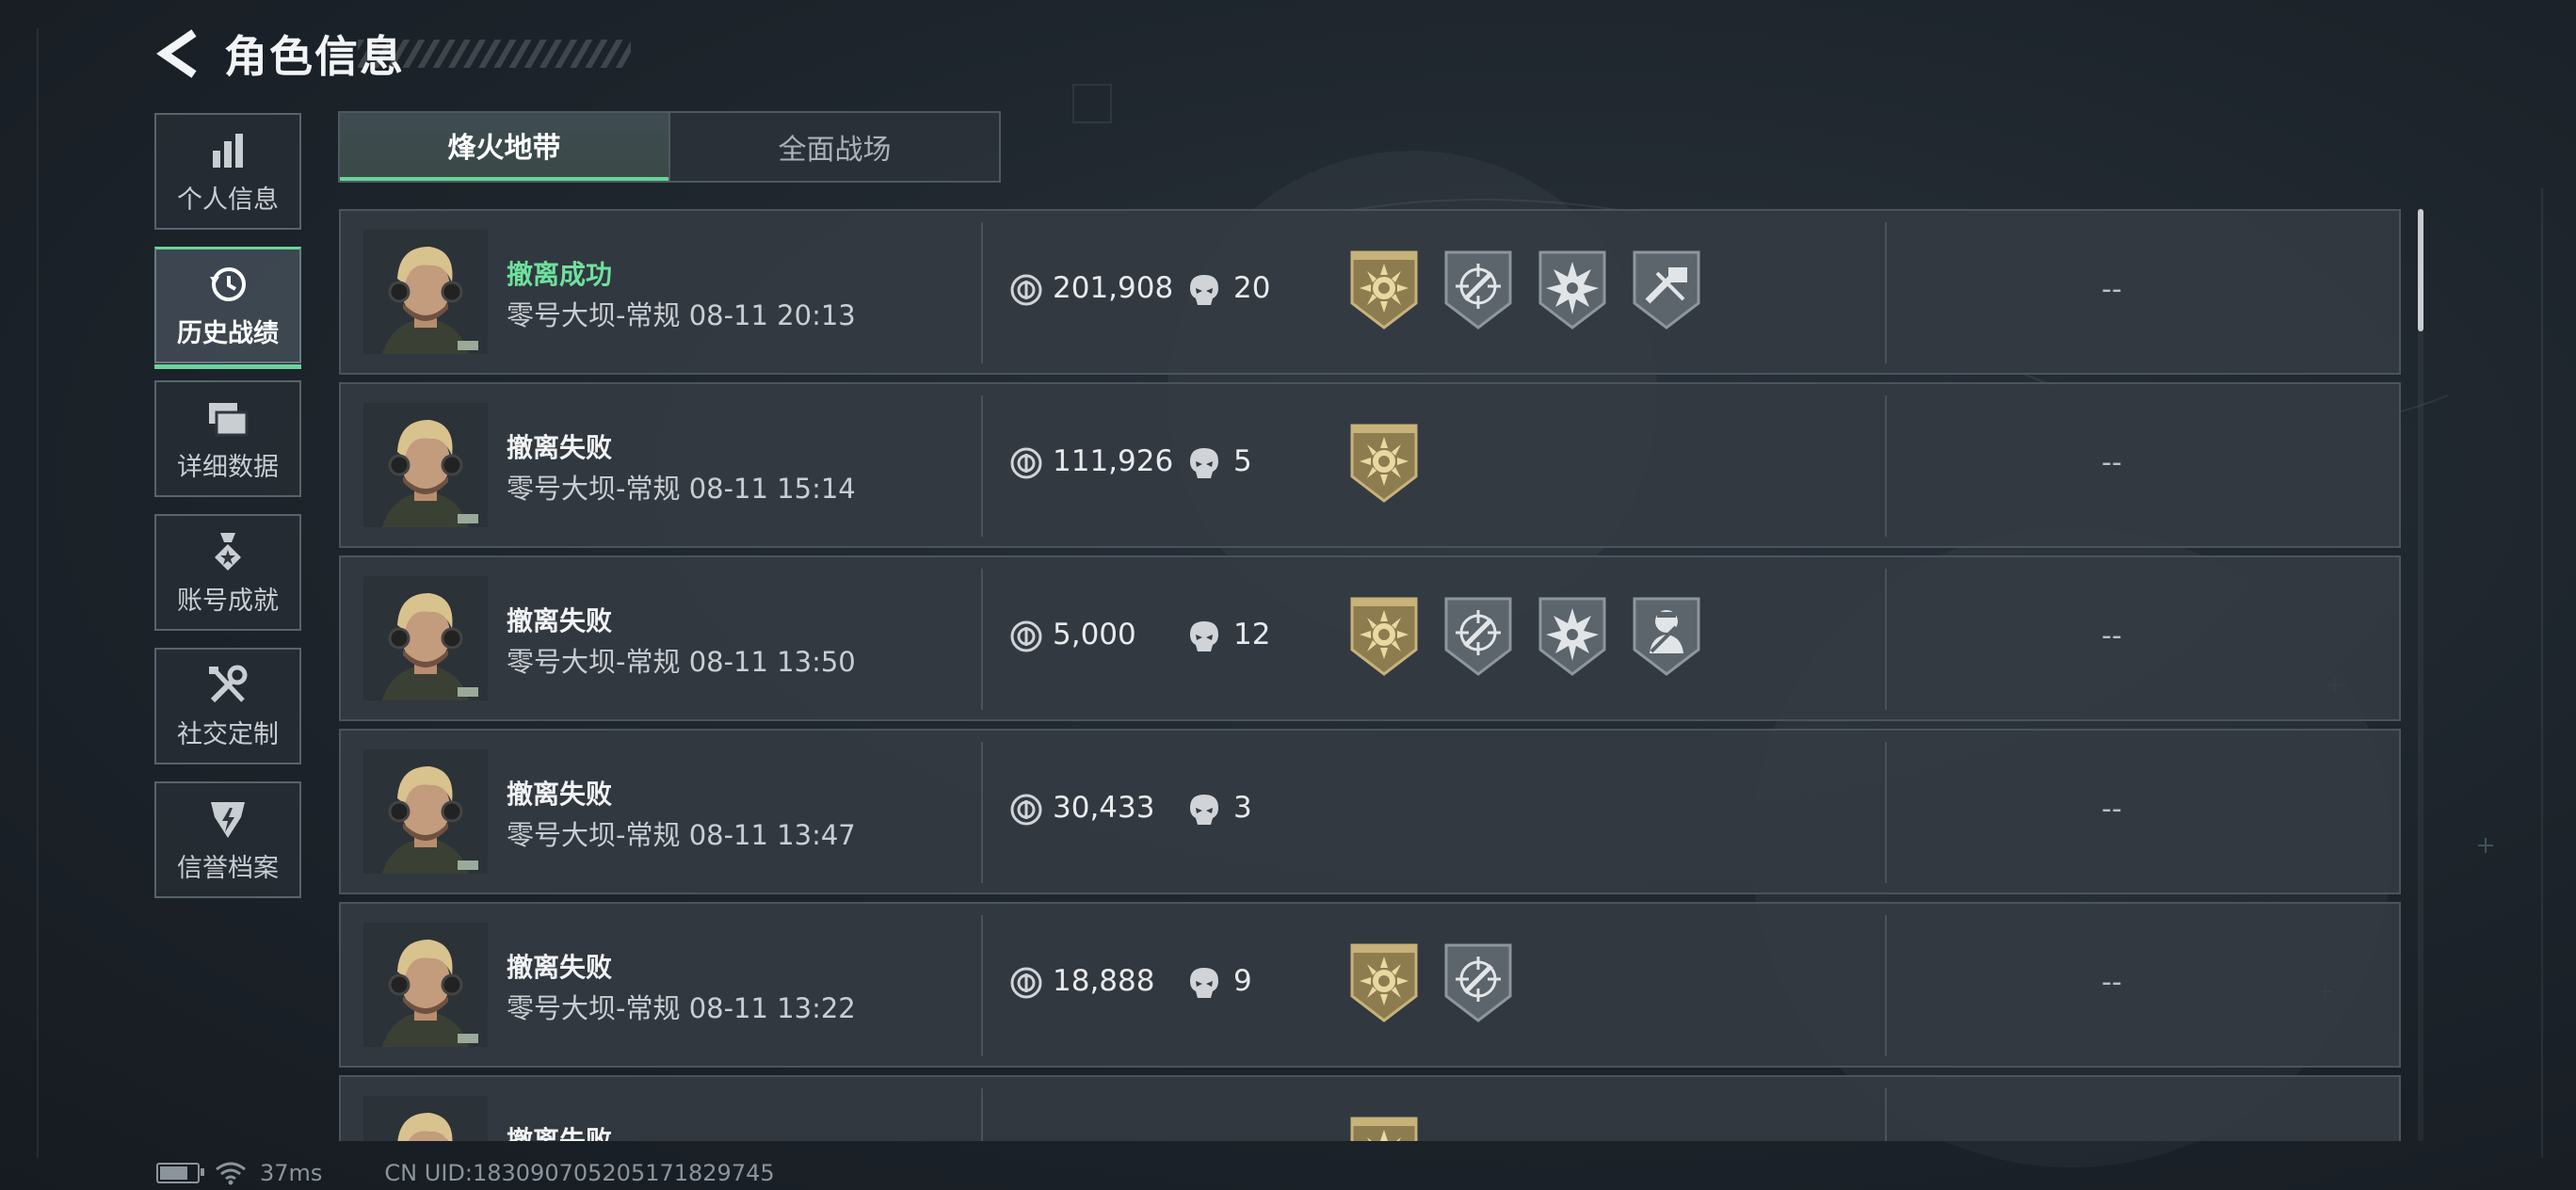 The image size is (2576, 1190). What do you see at coordinates (1666, 637) in the screenshot?
I see `medic-medal-icon` at bounding box center [1666, 637].